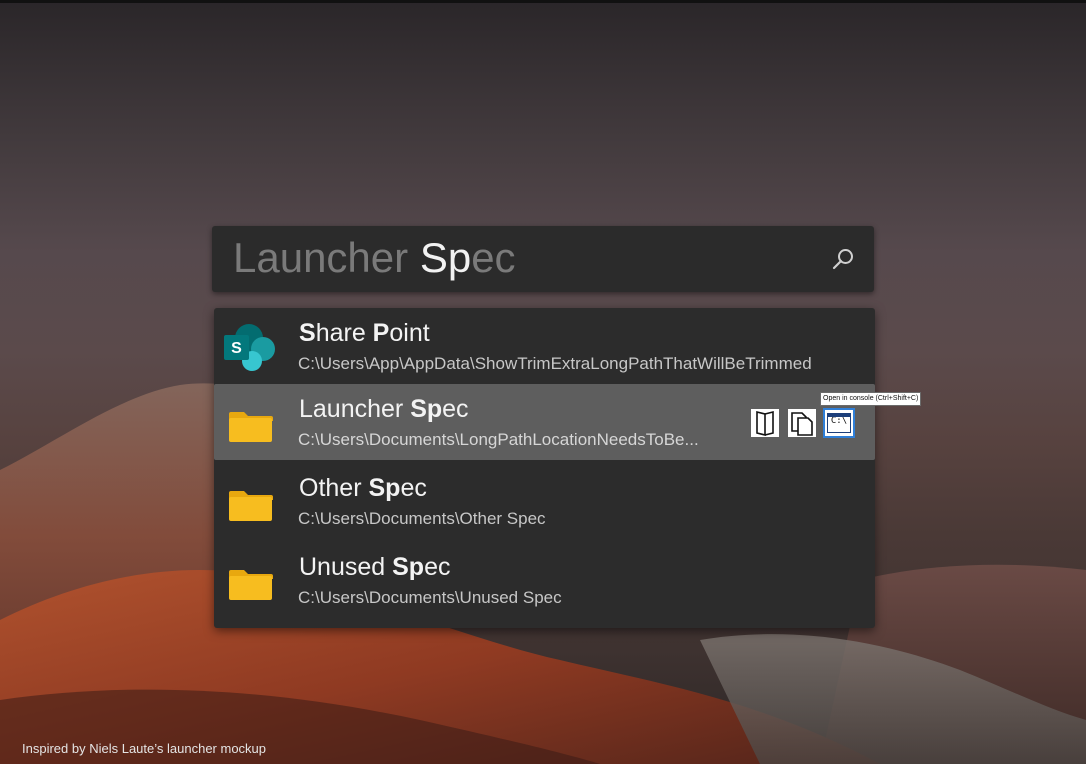 This screenshot has width=1086, height=764. Describe the element at coordinates (307, 333) in the screenshot. I see `title-match: S` at that location.